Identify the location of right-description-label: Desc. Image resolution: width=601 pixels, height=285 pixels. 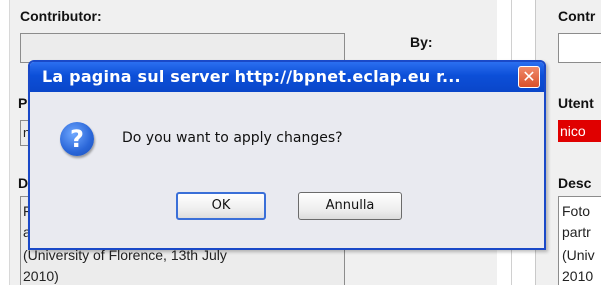
(575, 183).